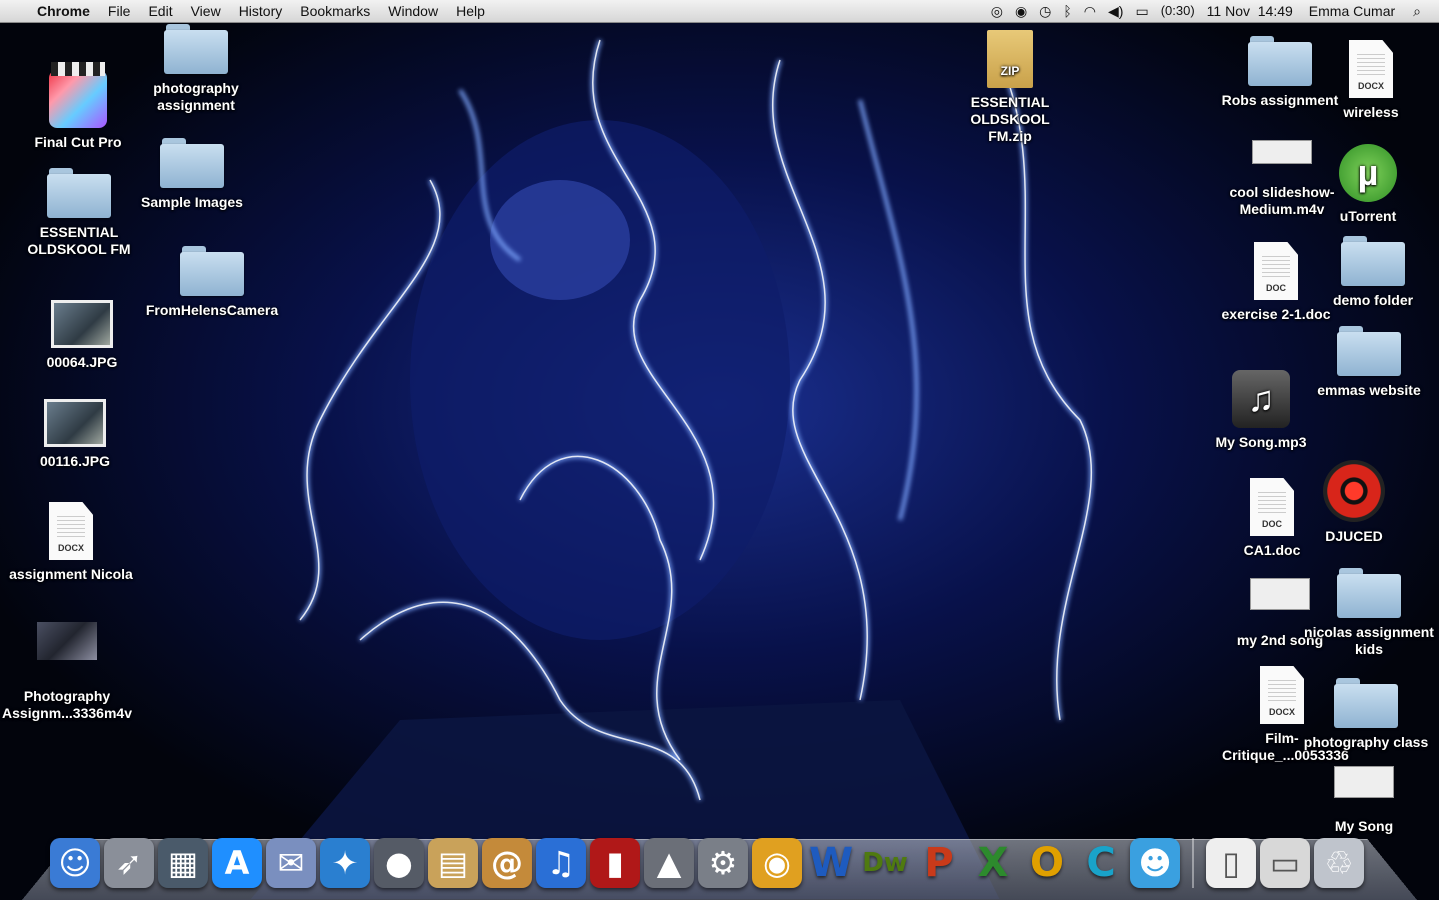  I want to click on desktop-icon-ca1-doc: DOC CA1.doc, so click(1272, 518).